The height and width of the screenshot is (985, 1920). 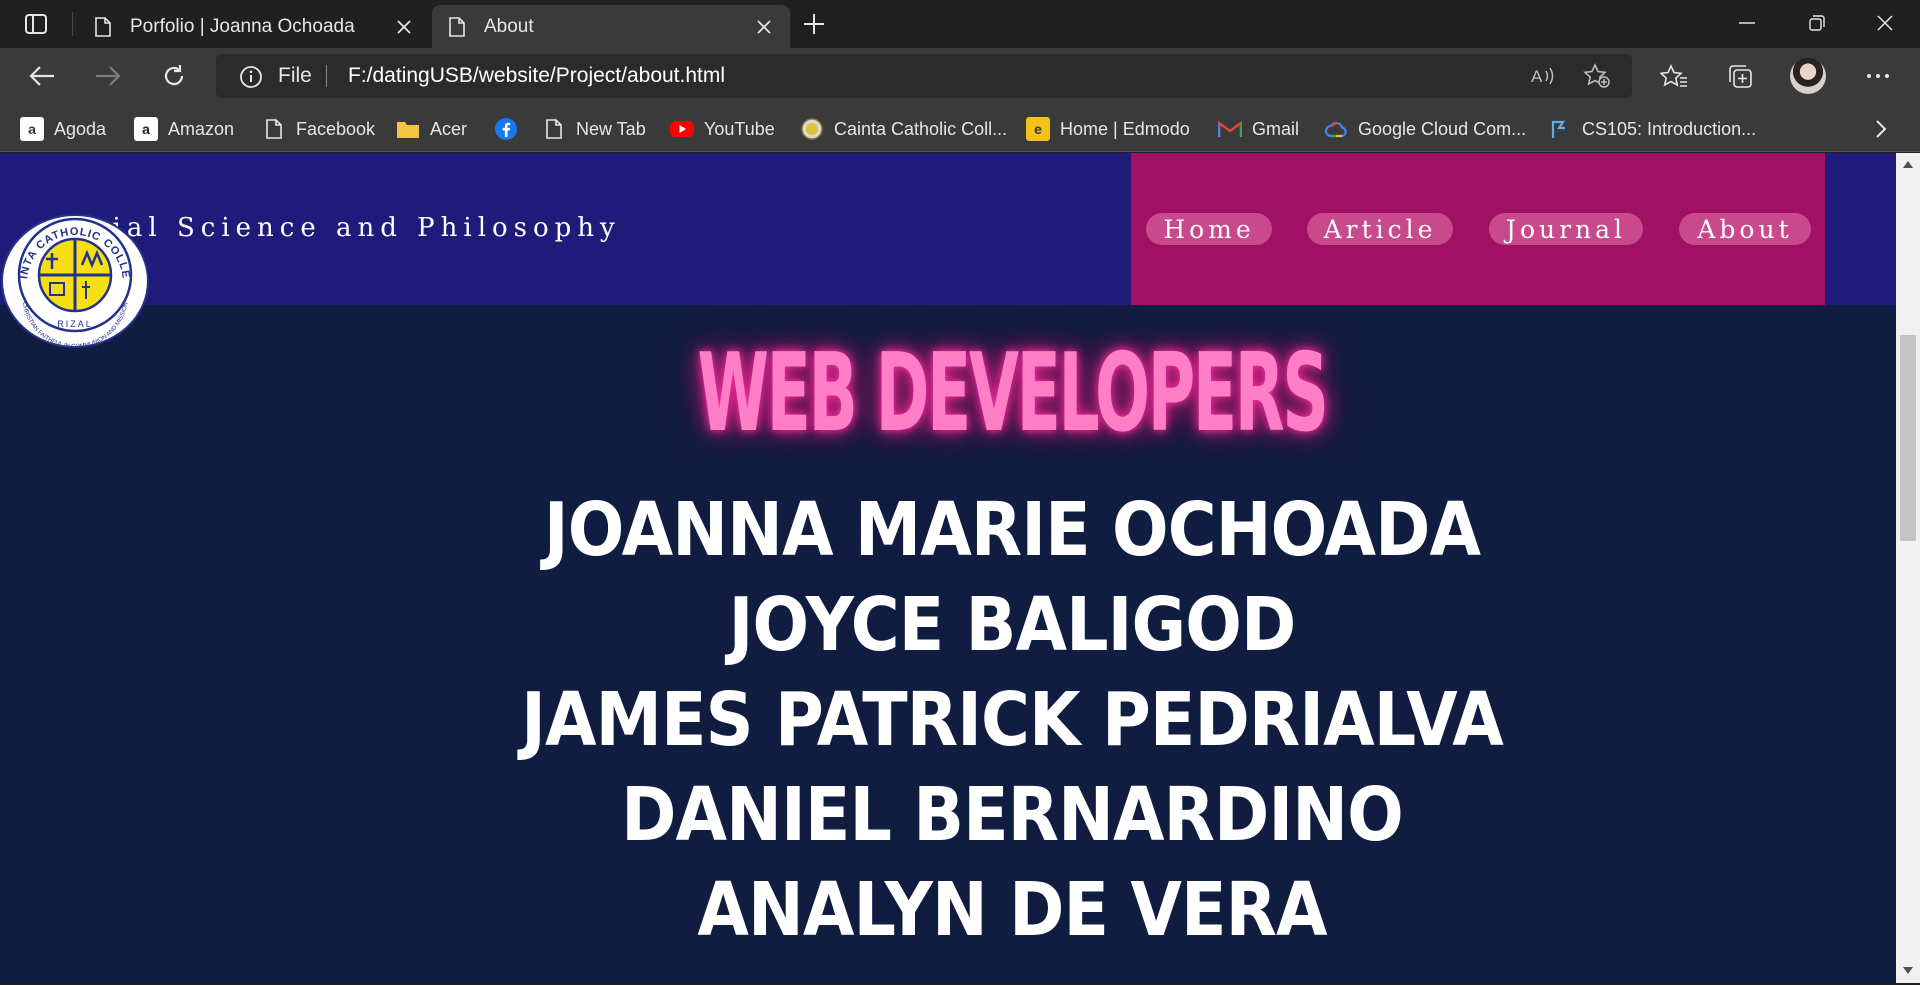 I want to click on tab-title: About, so click(x=509, y=26).